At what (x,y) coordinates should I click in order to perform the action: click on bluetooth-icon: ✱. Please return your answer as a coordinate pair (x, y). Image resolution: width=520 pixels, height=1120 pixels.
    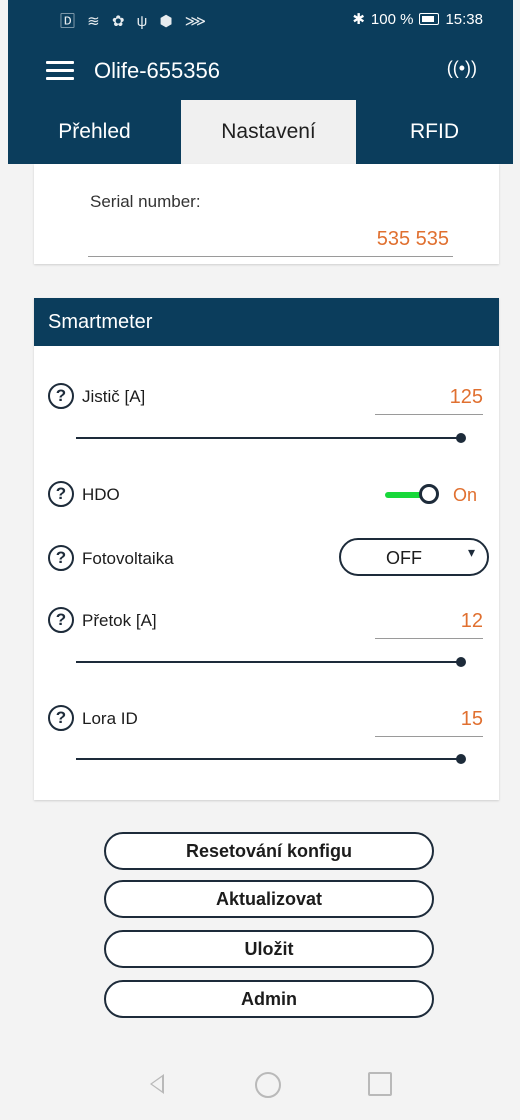
    Looking at the image, I should click on (358, 19).